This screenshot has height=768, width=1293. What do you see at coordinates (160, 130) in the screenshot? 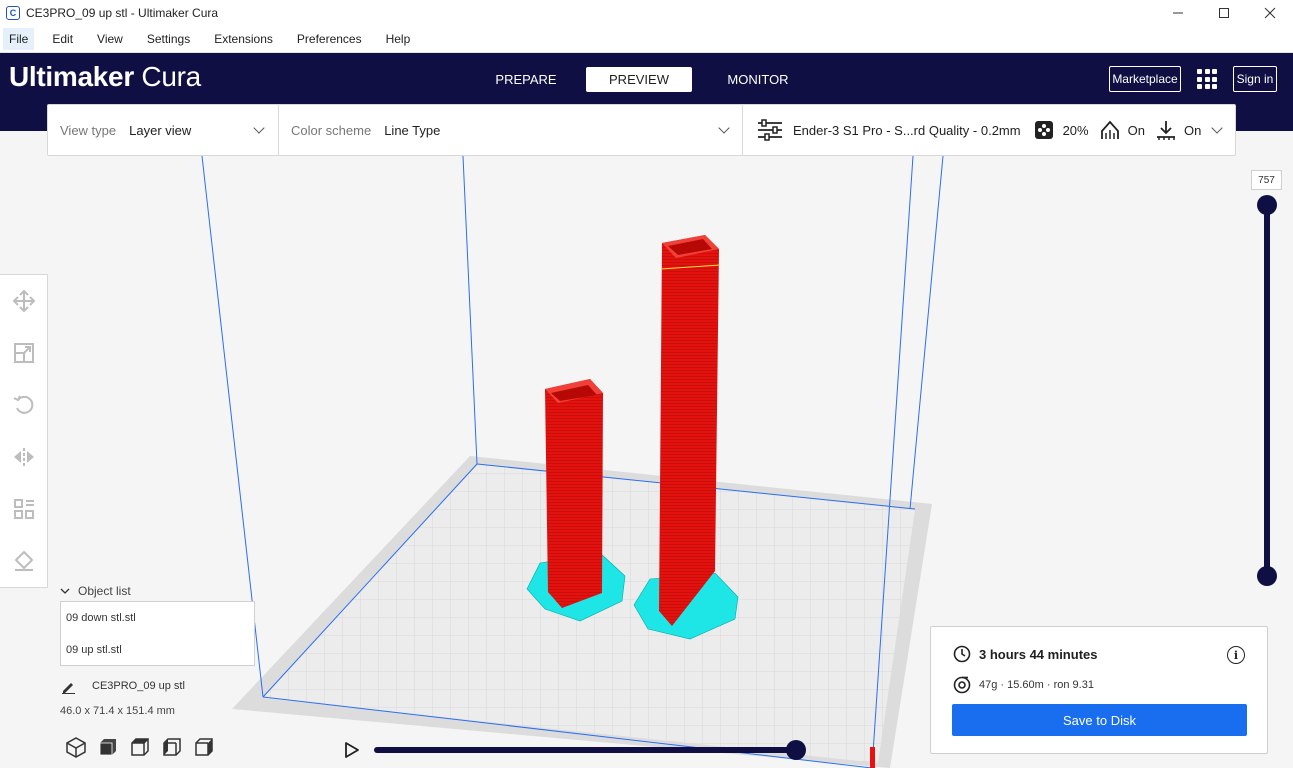
I see `view-type-value: Layer view` at bounding box center [160, 130].